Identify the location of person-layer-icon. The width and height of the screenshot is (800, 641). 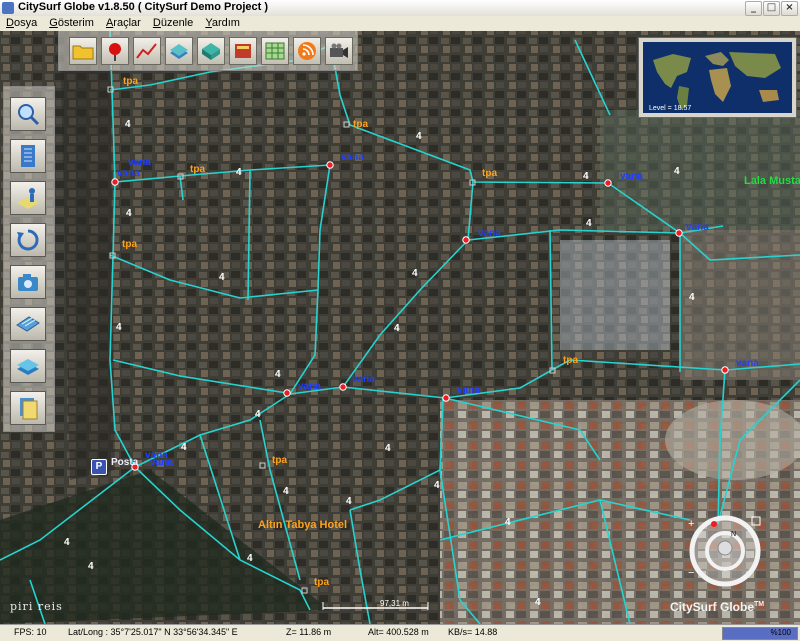
(28, 198).